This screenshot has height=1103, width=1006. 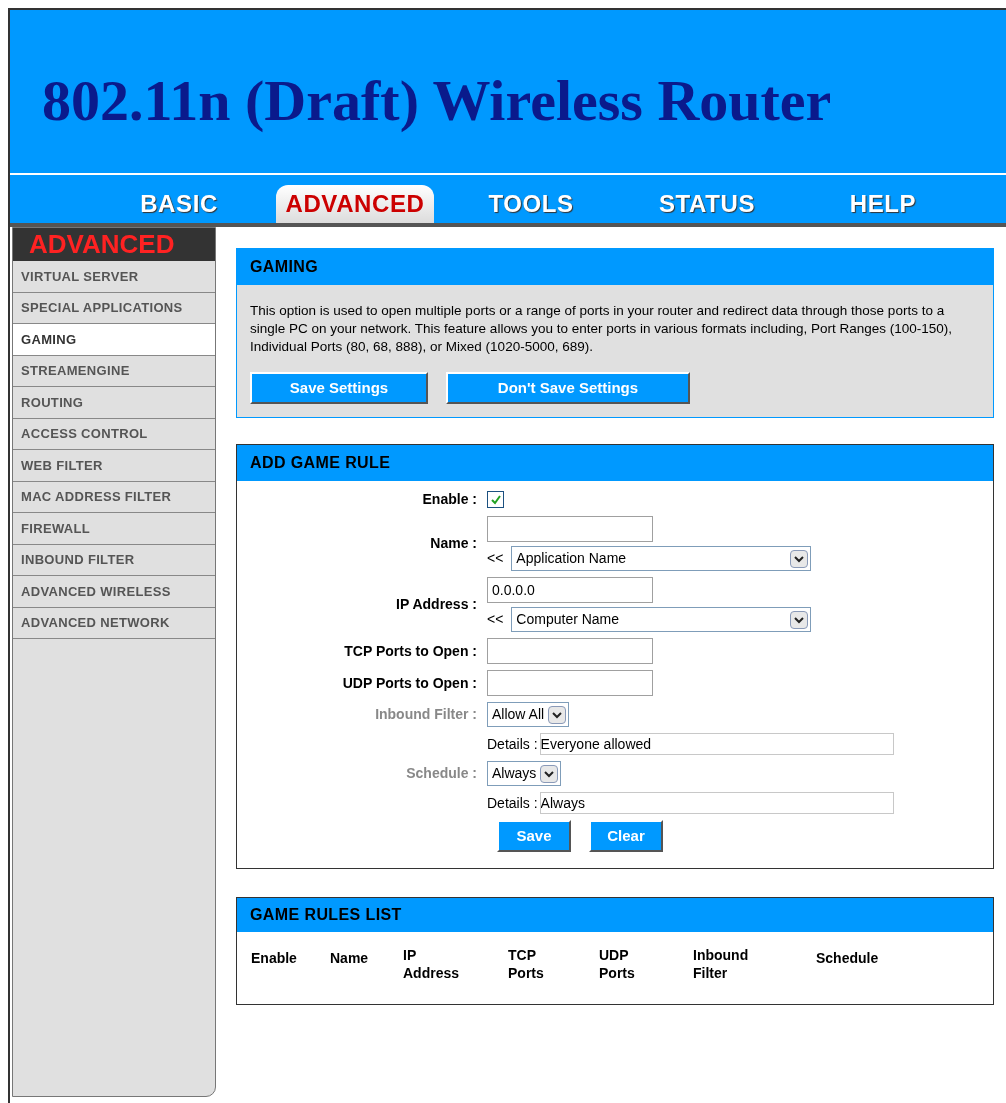 What do you see at coordinates (349, 958) in the screenshot?
I see `column-header: Name` at bounding box center [349, 958].